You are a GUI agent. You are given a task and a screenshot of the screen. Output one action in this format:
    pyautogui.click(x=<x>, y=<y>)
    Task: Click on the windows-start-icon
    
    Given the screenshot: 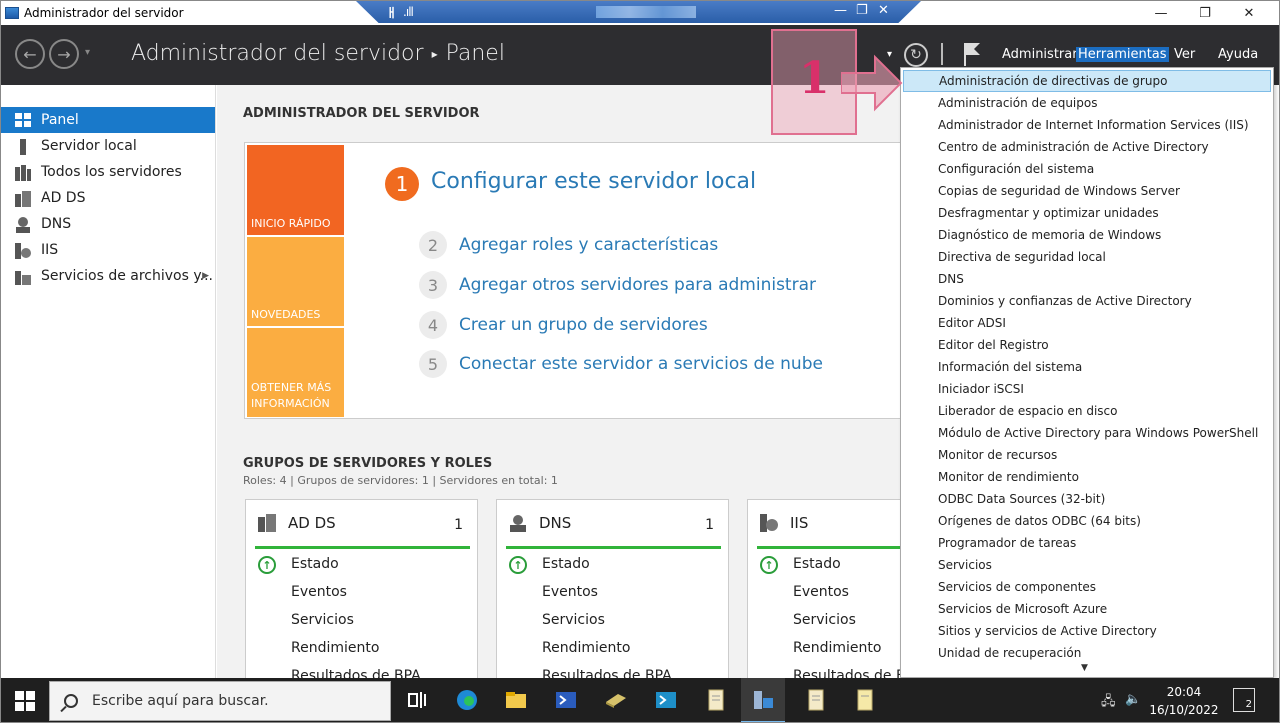 What is the action you would take?
    pyautogui.click(x=25, y=701)
    